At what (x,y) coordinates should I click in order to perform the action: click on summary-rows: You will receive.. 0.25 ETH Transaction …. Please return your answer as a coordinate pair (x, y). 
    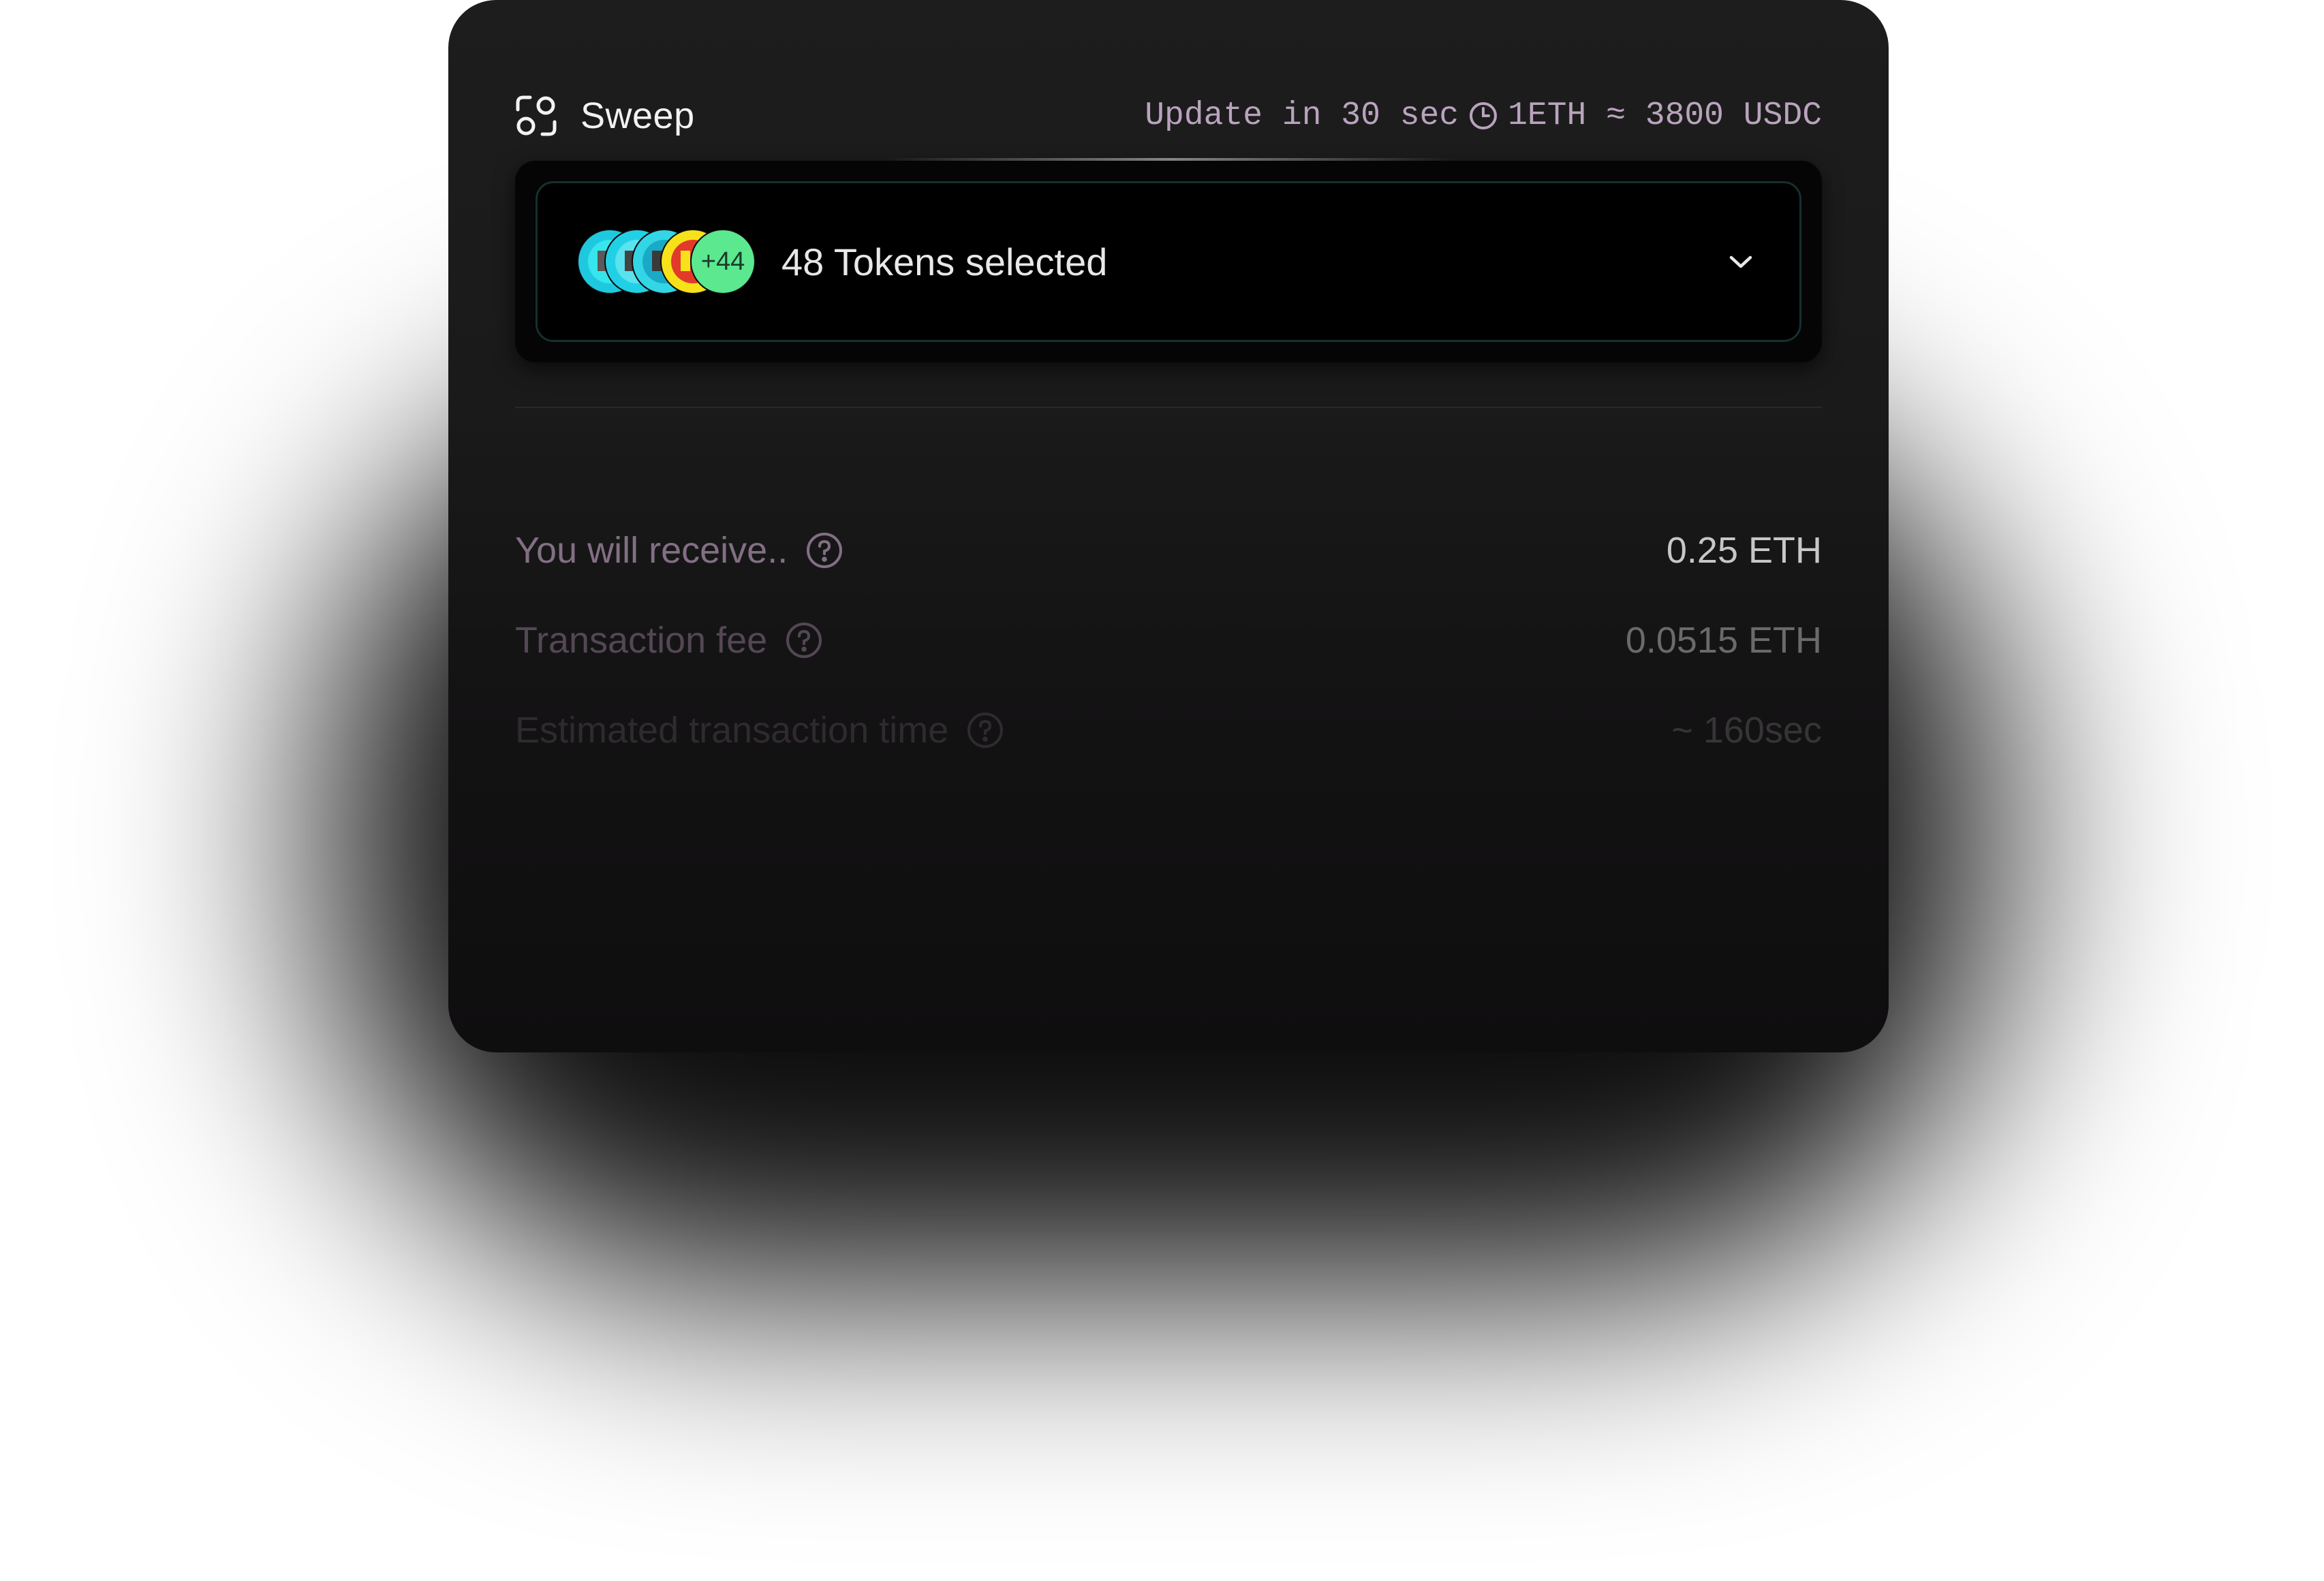
    Looking at the image, I should click on (1168, 640).